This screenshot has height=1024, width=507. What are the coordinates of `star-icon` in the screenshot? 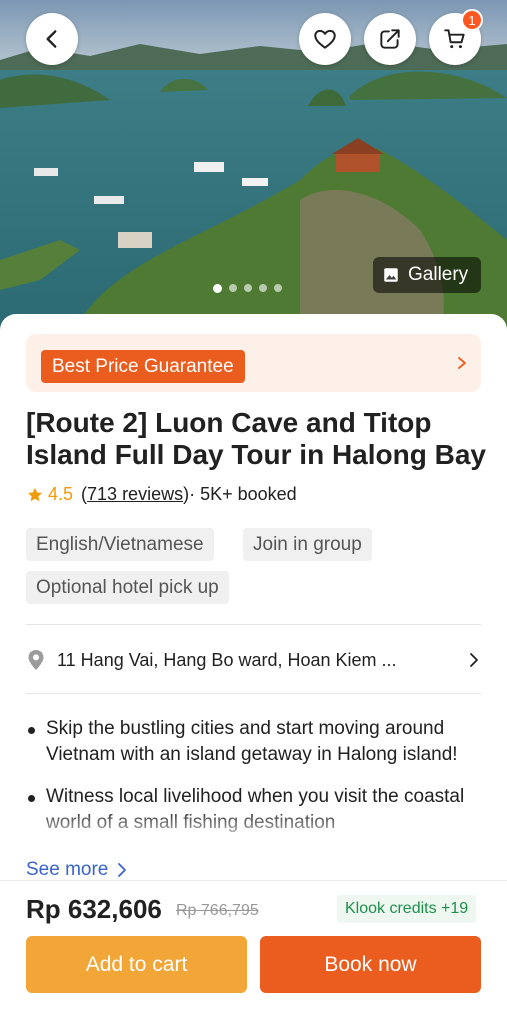 It's located at (35, 494).